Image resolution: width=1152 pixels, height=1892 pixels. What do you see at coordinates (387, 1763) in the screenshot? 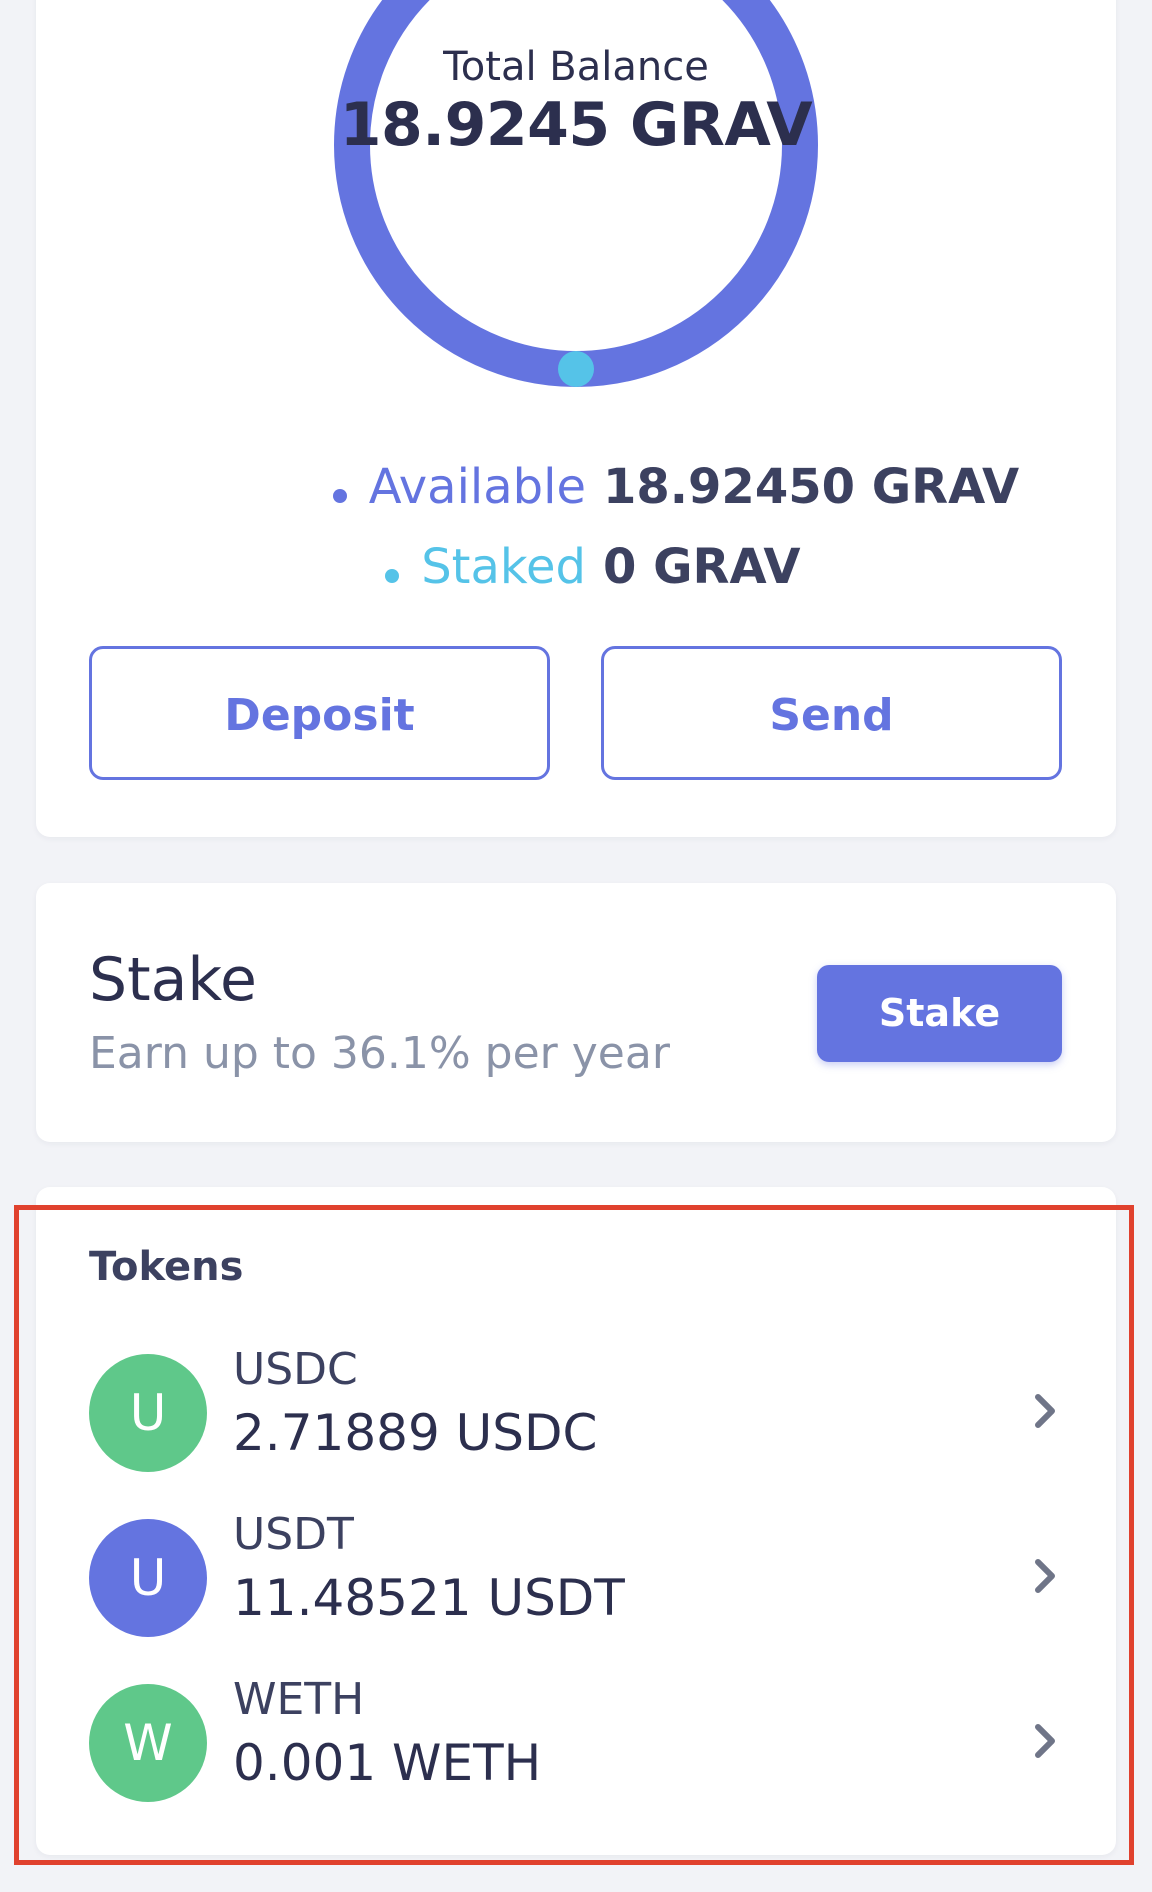
I see `token-amount: 0.001 WETH` at bounding box center [387, 1763].